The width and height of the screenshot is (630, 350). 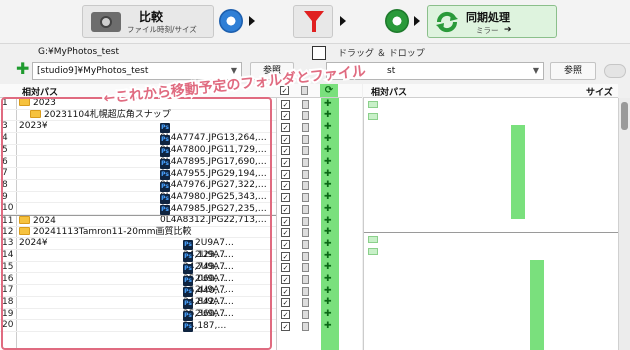 What do you see at coordinates (138, 326) in the screenshot?
I see `file-row: 20 Ps` at bounding box center [138, 326].